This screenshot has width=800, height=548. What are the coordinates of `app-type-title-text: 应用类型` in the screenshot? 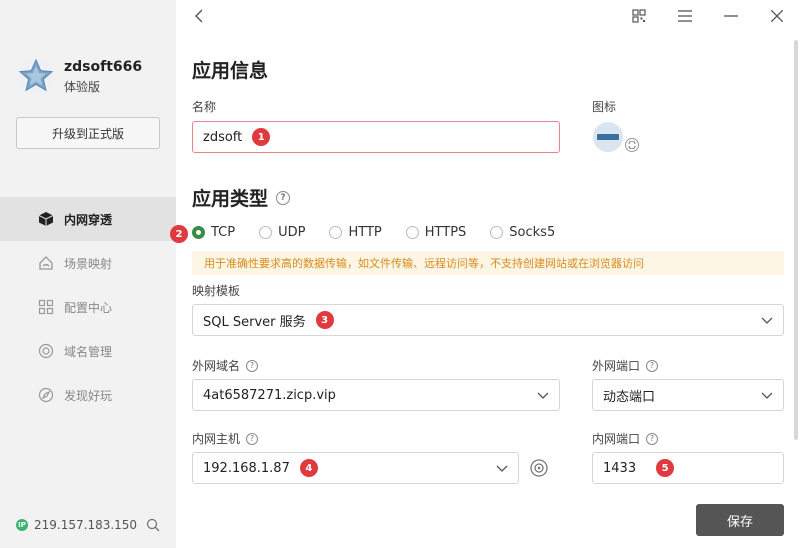 It's located at (230, 199).